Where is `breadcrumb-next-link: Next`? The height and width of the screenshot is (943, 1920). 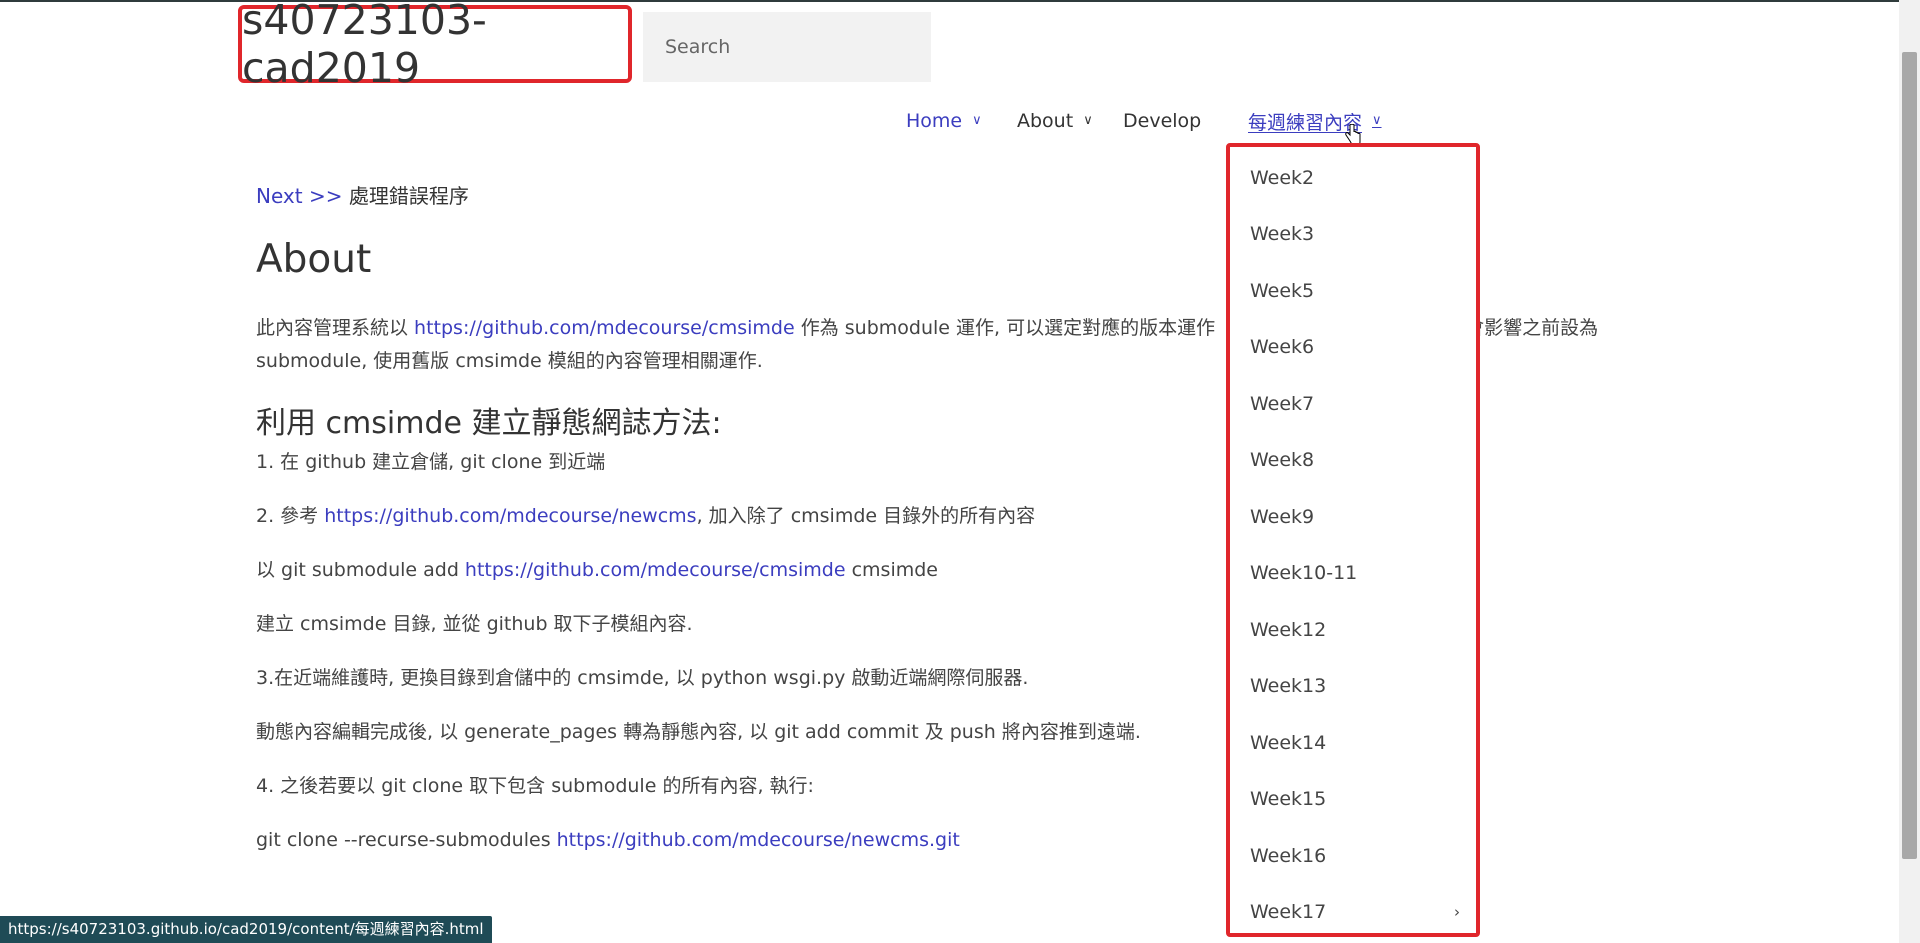 breadcrumb-next-link: Next is located at coordinates (279, 196).